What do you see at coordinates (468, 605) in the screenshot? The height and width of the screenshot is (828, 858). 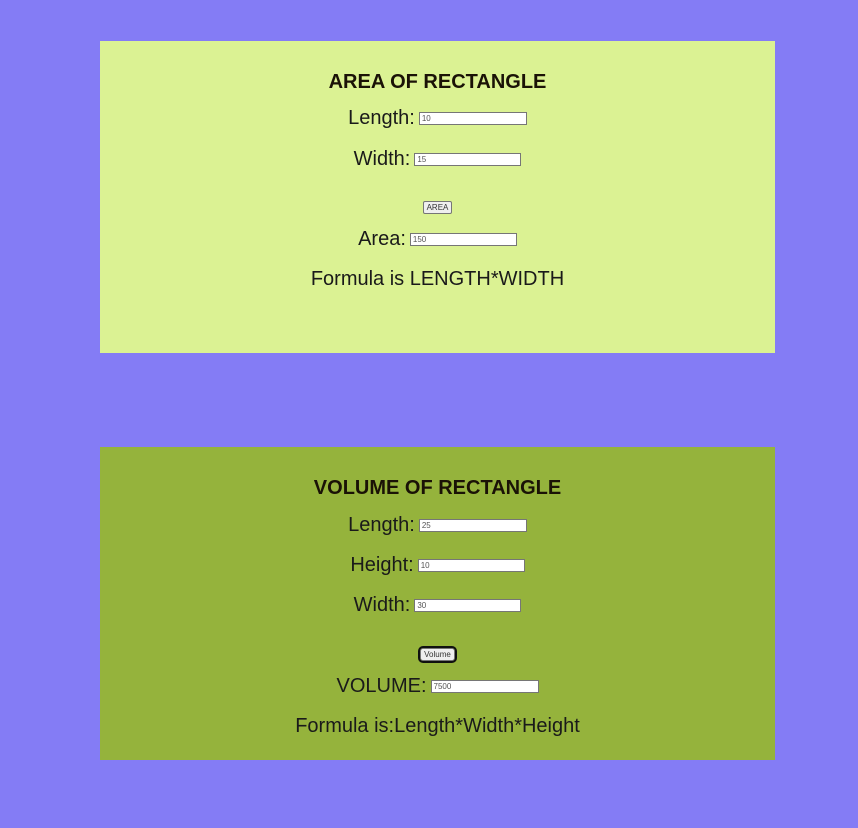 I see `volume-width-input` at bounding box center [468, 605].